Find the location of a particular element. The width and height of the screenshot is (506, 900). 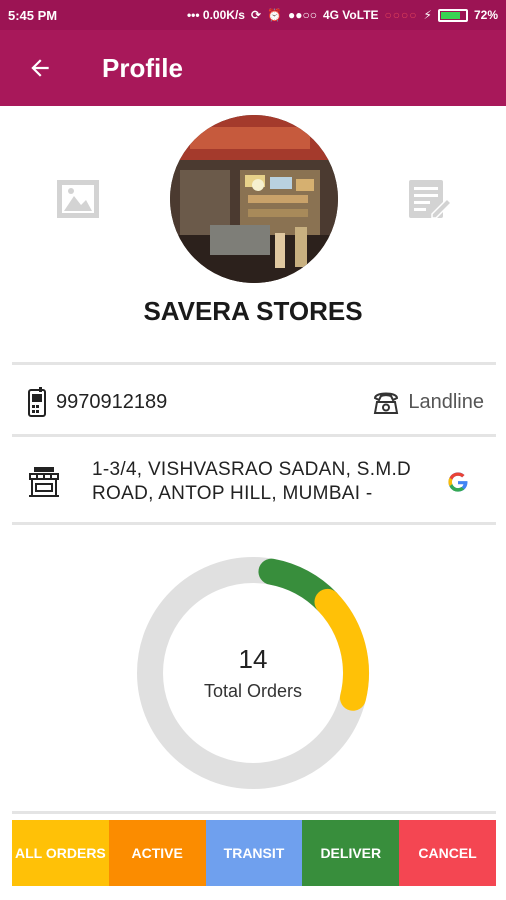

arrow-back-icon is located at coordinates (40, 68).